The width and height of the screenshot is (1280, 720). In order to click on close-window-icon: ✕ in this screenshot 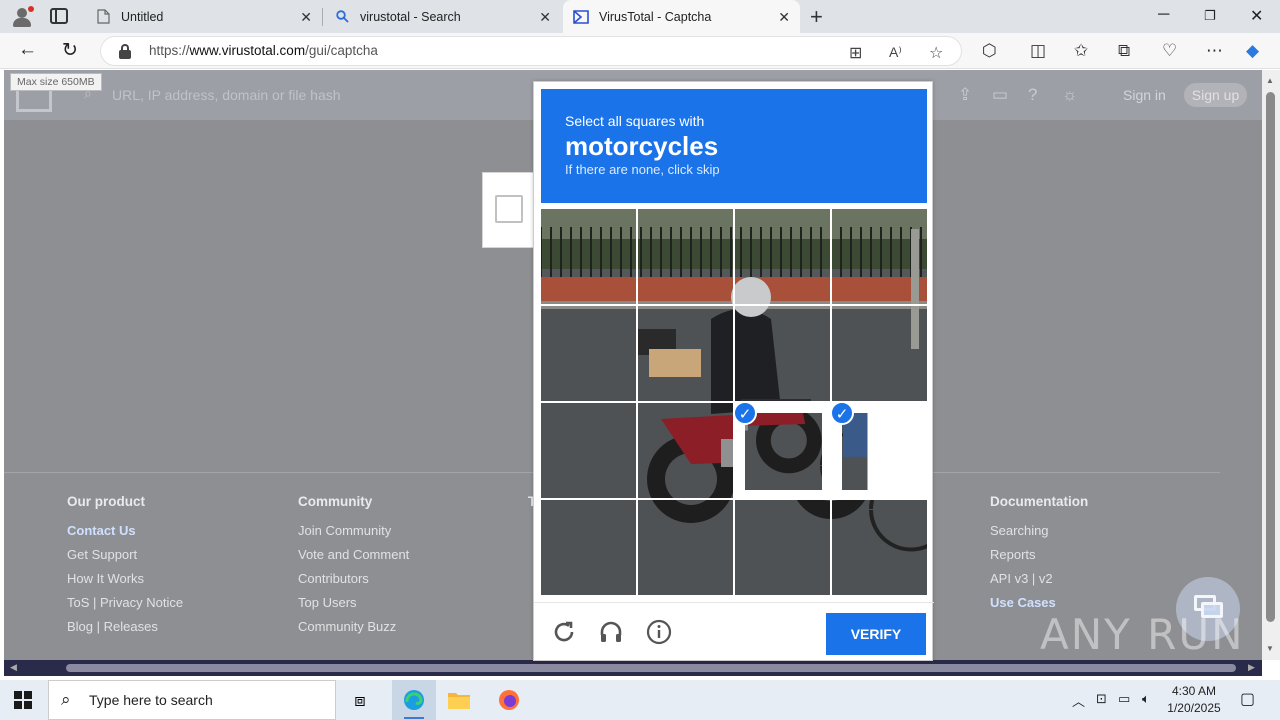, I will do `click(1256, 16)`.